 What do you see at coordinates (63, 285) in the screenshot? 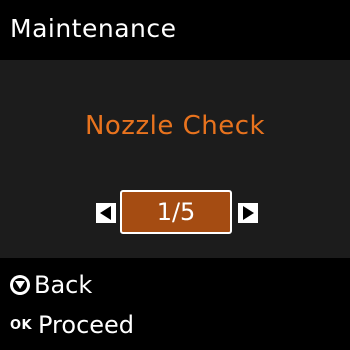
I see `back-label: Back` at bounding box center [63, 285].